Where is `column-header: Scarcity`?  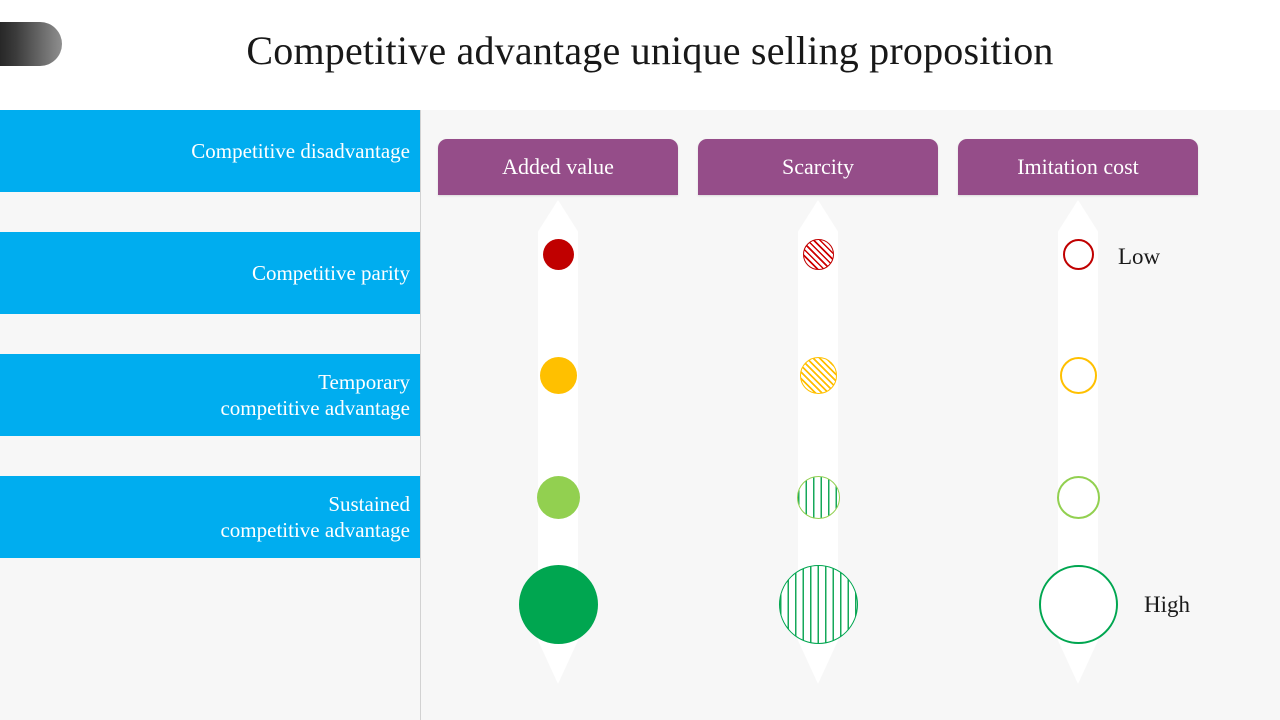 column-header: Scarcity is located at coordinates (818, 167).